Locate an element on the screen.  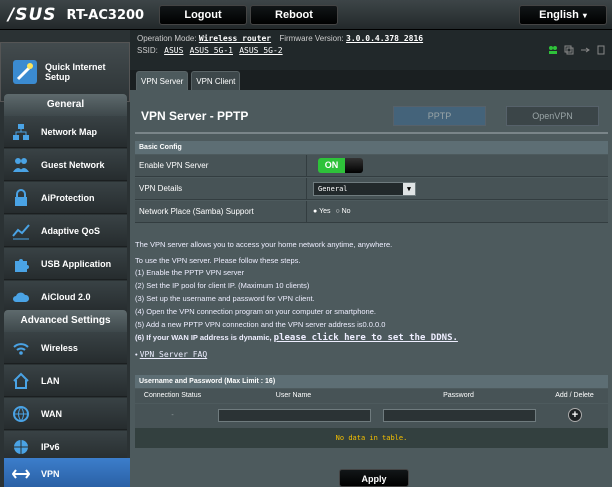
sidebar-item-usb-application: USB Application is located at coordinates (65, 264).